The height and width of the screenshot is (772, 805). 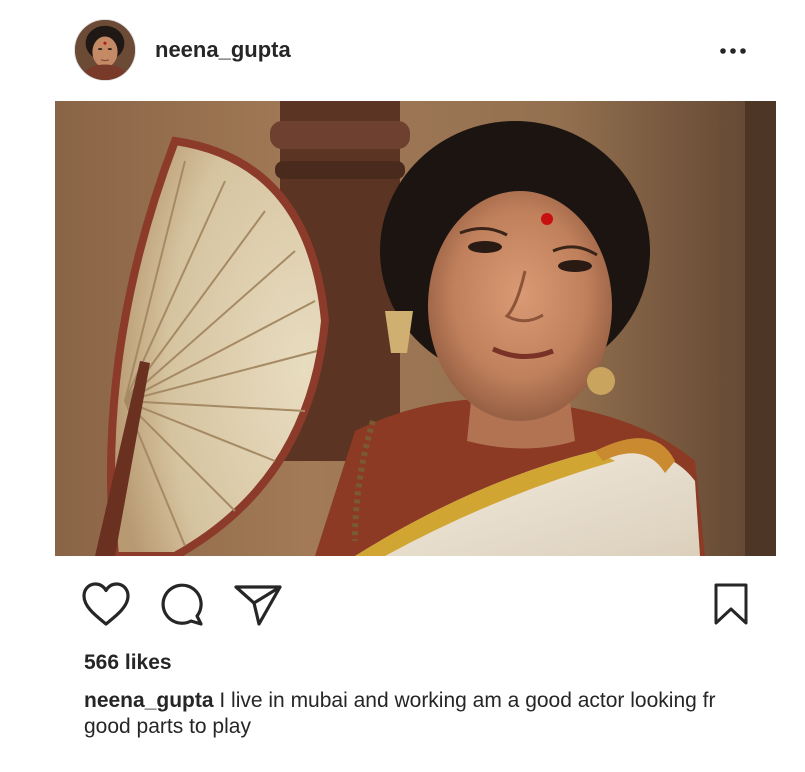 I want to click on post-username: neena_gupta, so click(x=223, y=50).